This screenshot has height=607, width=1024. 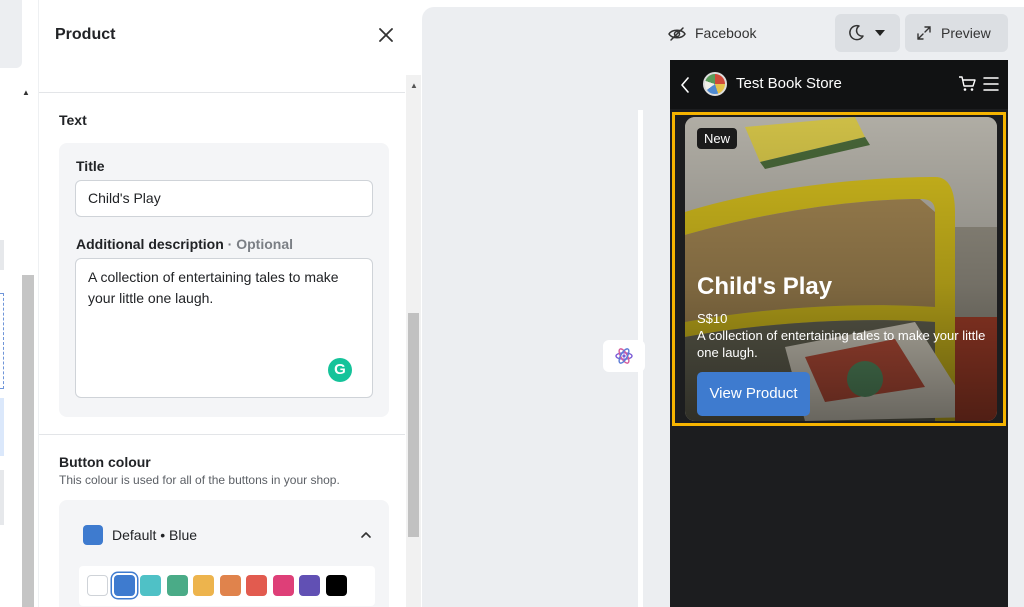 I want to click on back-chevron-icon, so click(x=685, y=85).